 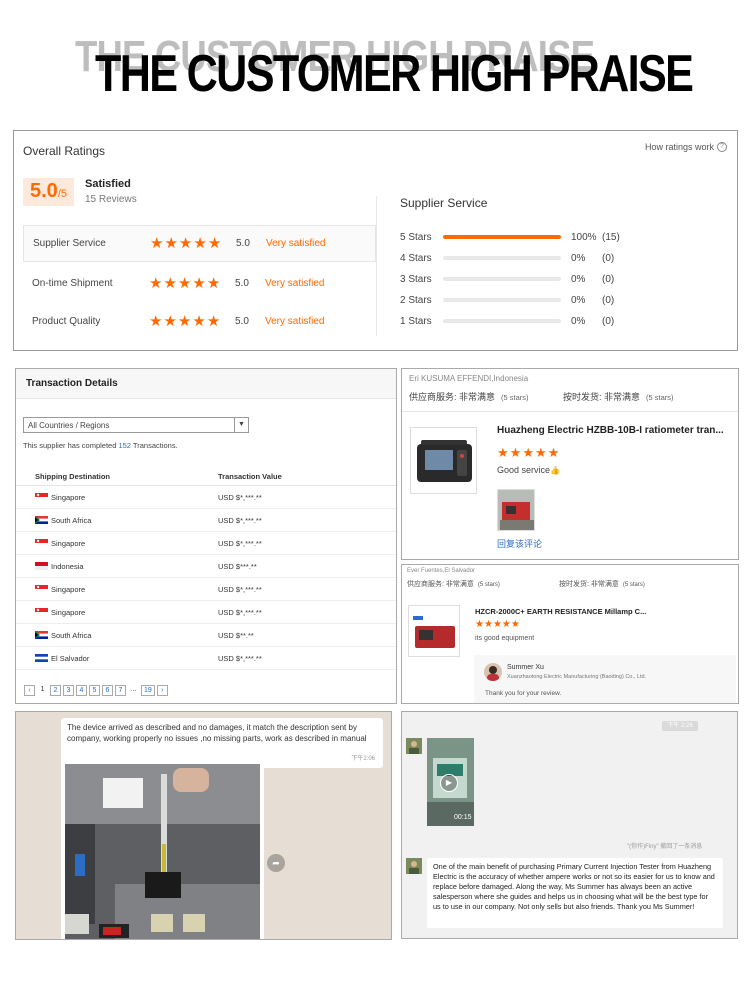 I want to click on country-name: South Africa, so click(x=71, y=635).